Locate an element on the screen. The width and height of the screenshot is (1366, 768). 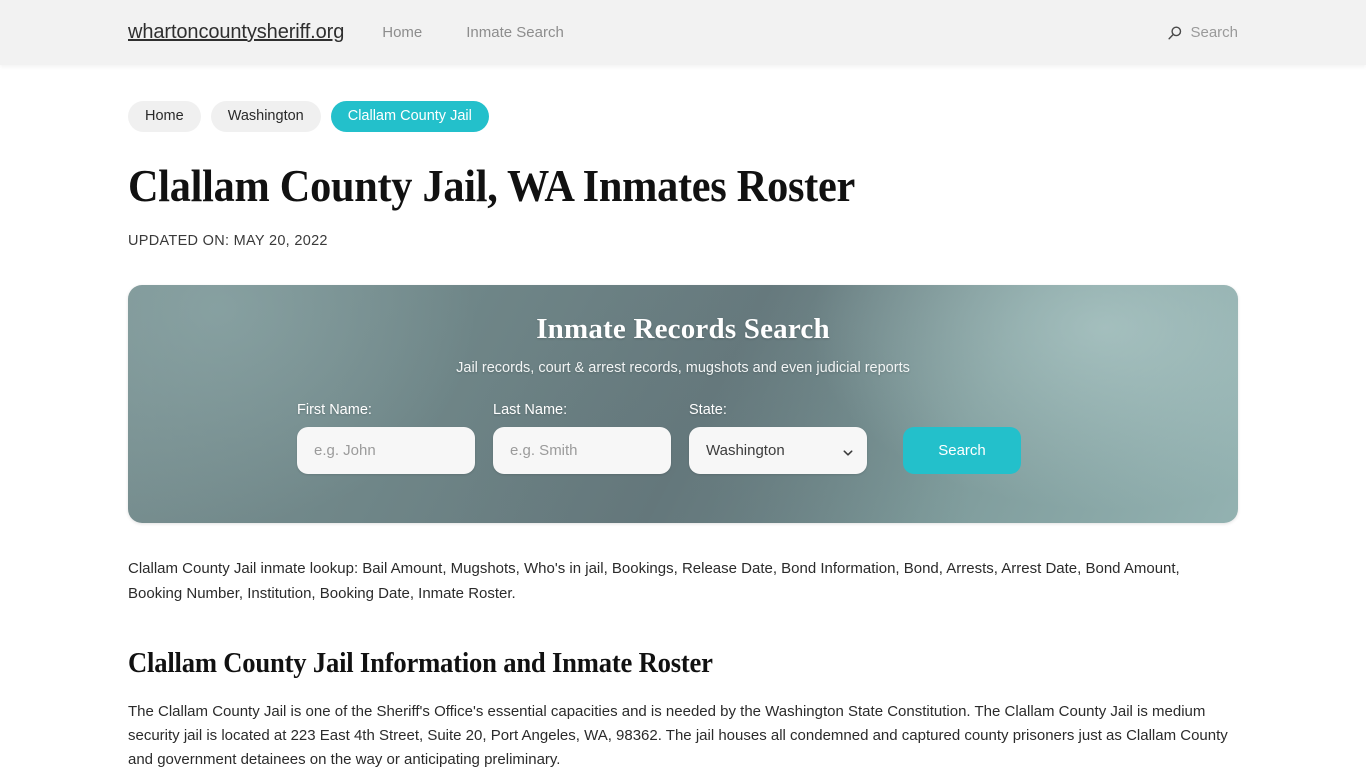
last-name-field: Last Name: is located at coordinates (582, 438).